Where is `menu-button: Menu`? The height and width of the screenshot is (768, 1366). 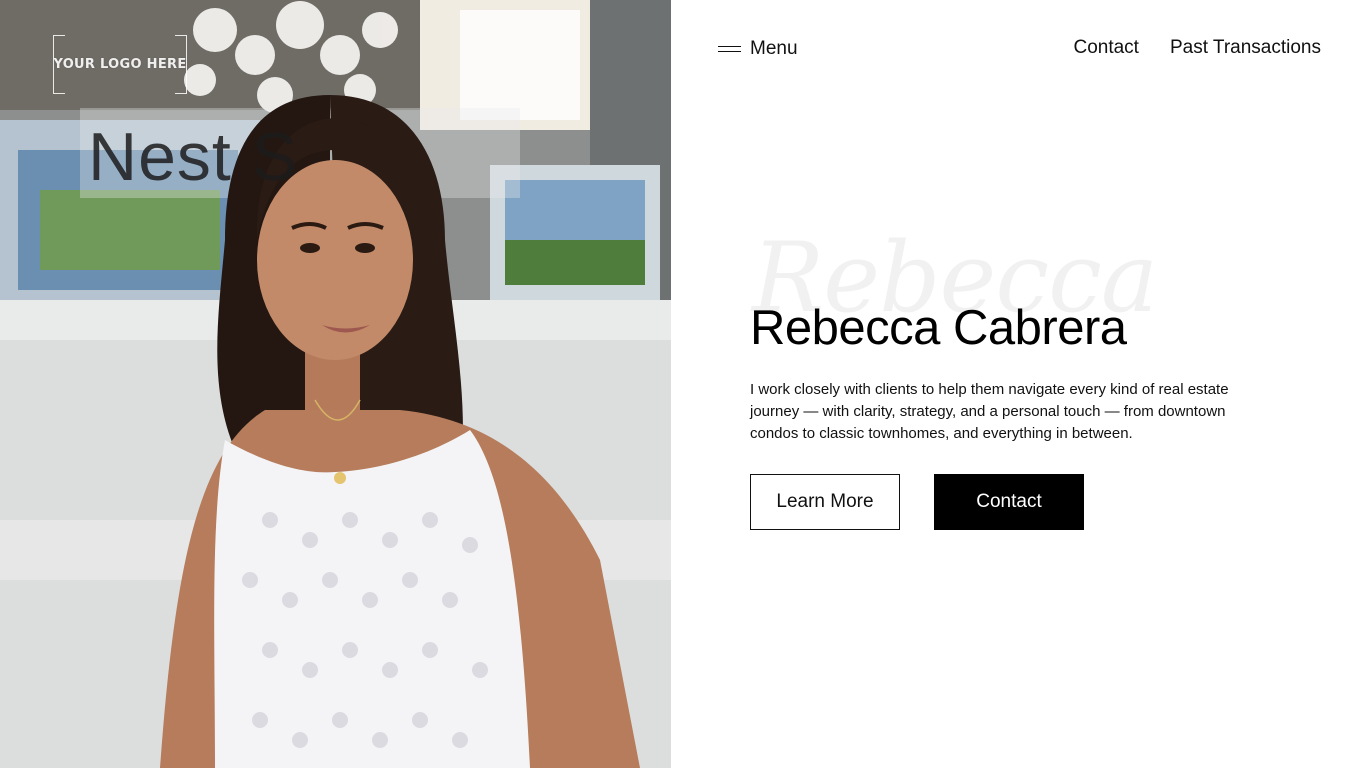 menu-button: Menu is located at coordinates (758, 49).